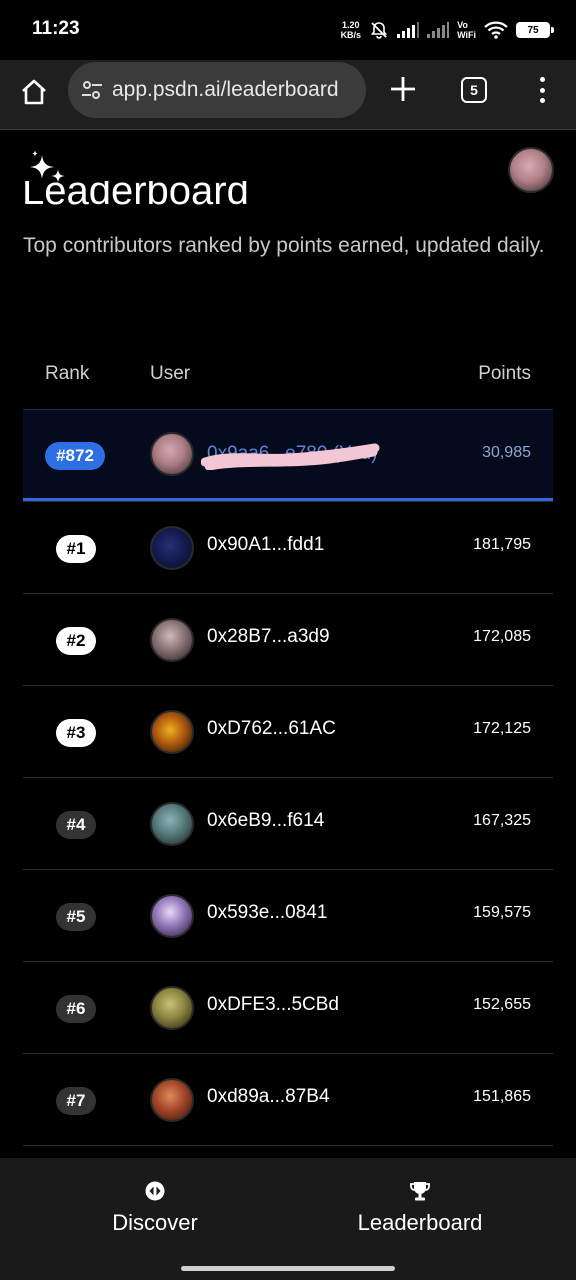  I want to click on rank-badge: #1, so click(76, 549).